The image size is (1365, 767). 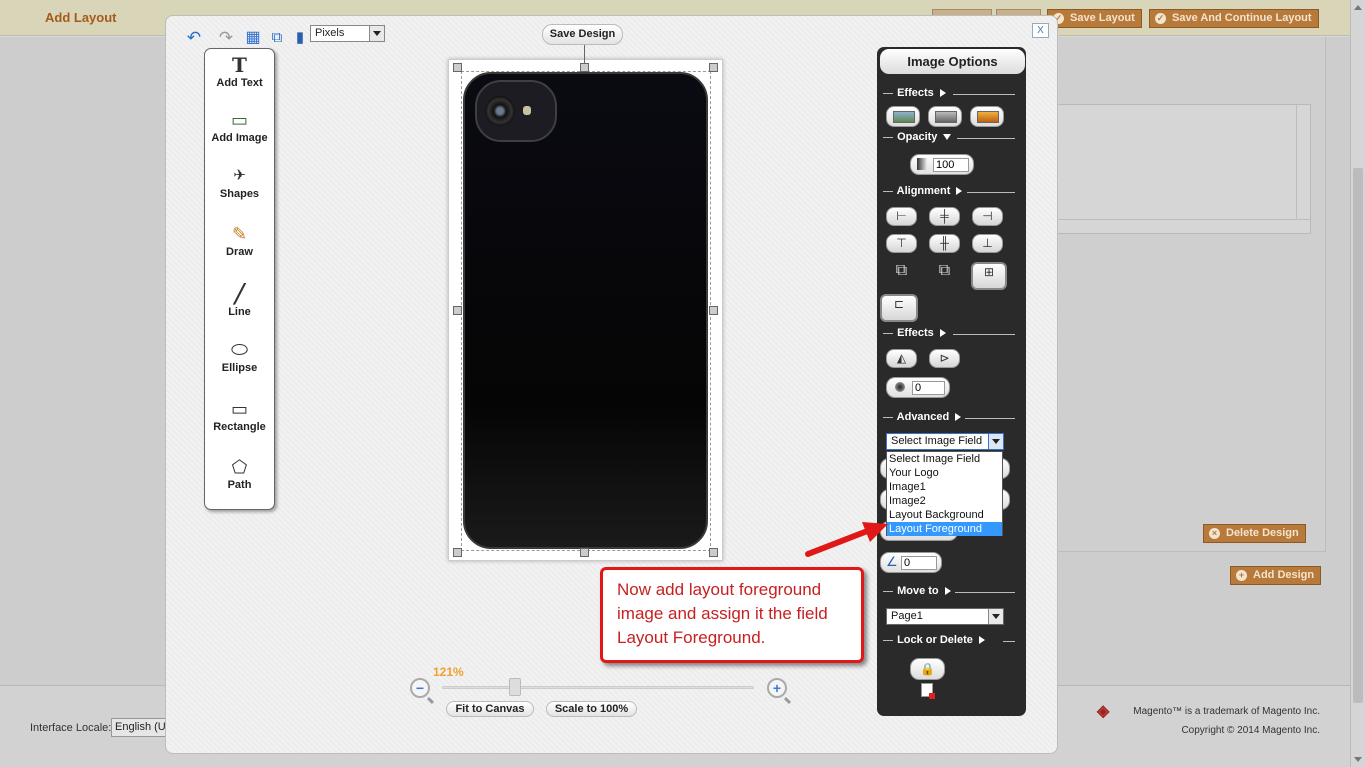 I want to click on resize-handle-se, so click(x=713, y=552).